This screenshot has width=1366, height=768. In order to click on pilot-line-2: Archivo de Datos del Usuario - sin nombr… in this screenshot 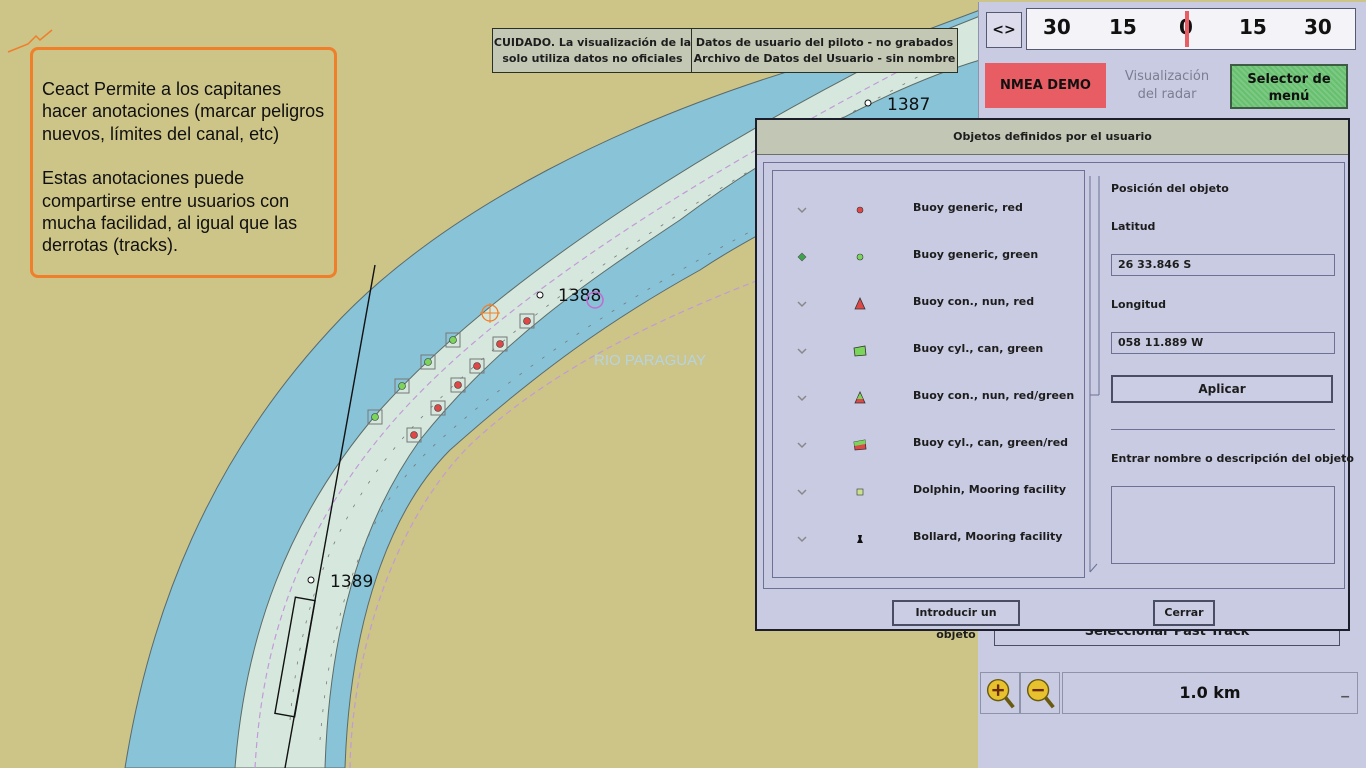, I will do `click(824, 58)`.